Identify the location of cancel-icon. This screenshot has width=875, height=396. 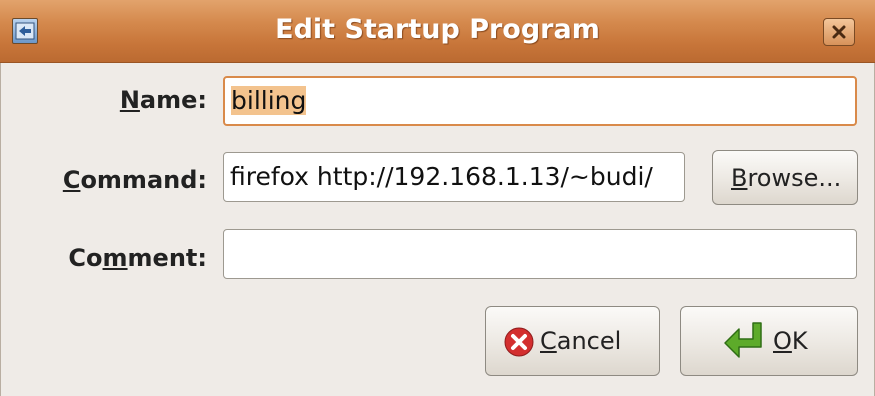
(519, 342).